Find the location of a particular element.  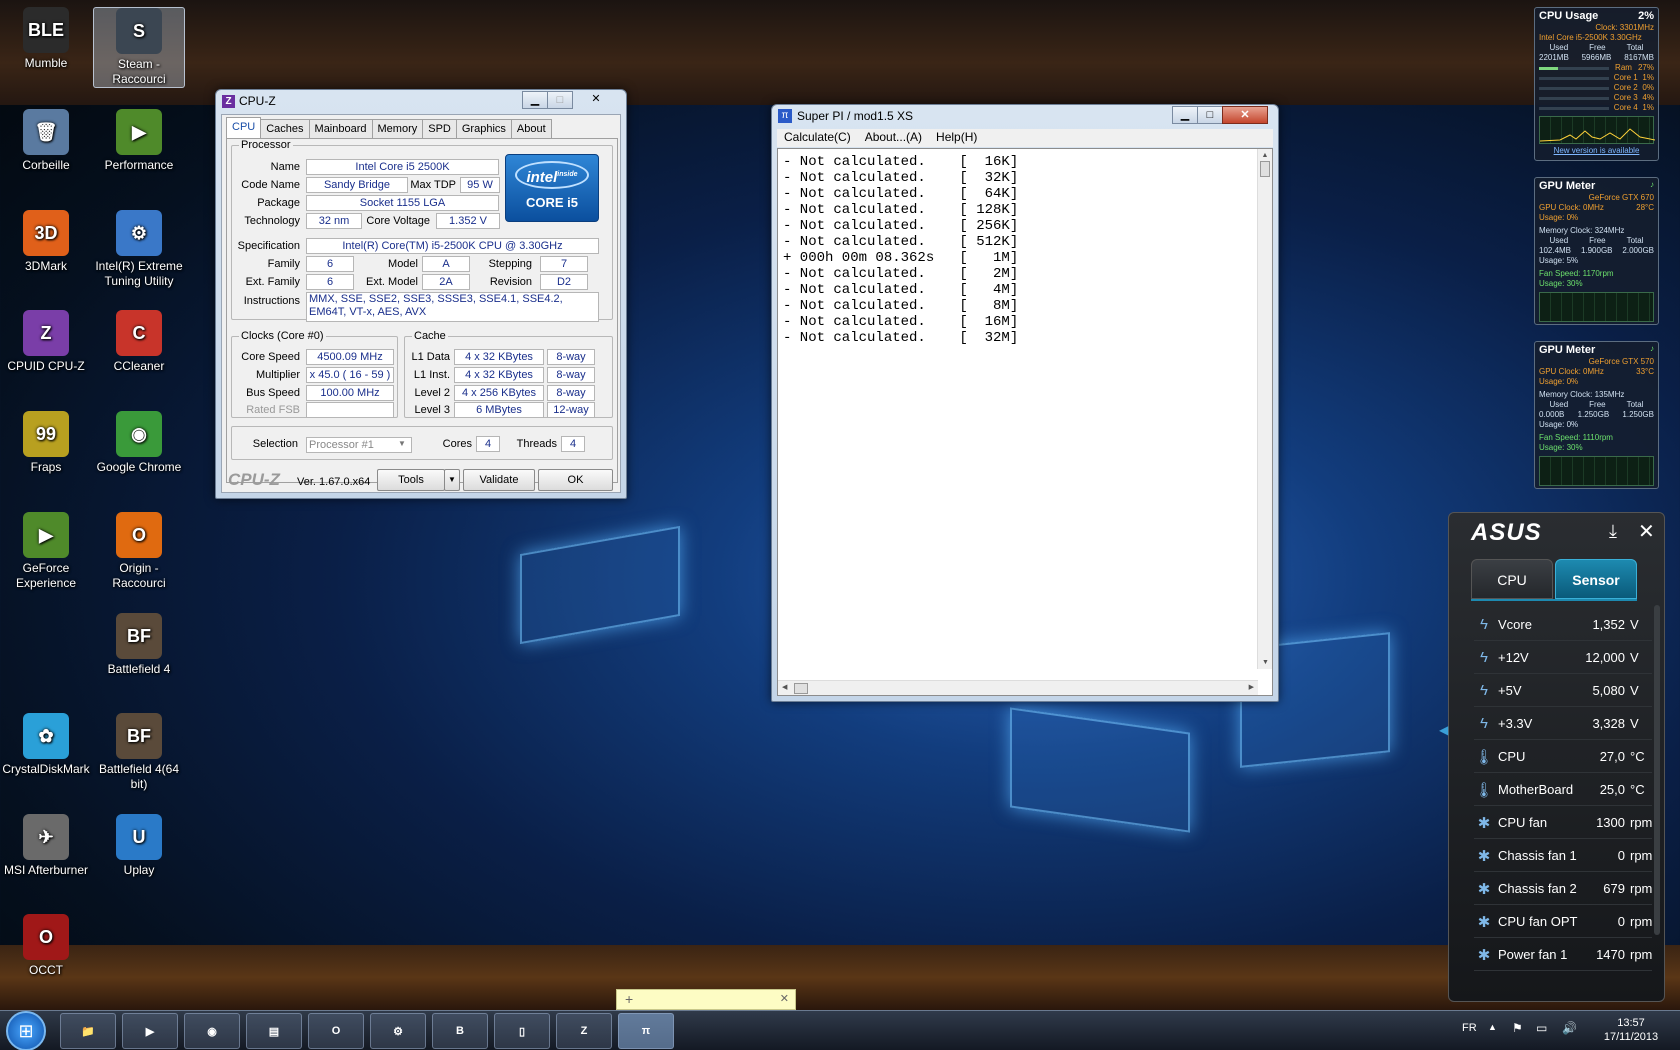

tab-graphics: Graphics is located at coordinates (483, 129).